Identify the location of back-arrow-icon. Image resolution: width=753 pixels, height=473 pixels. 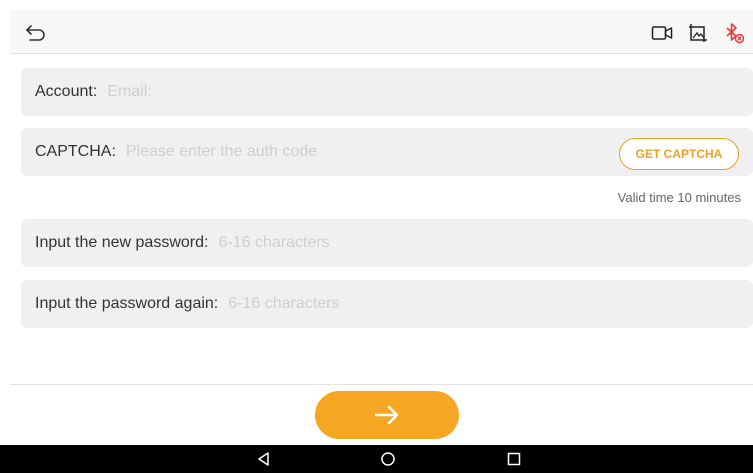
(36, 33).